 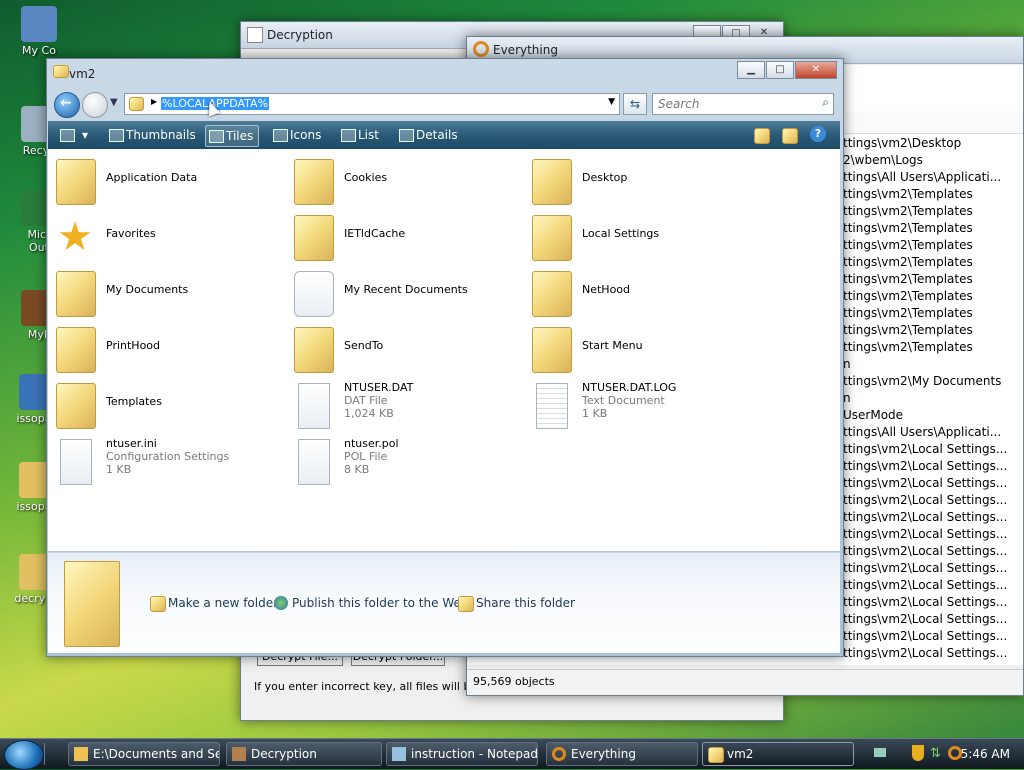 What do you see at coordinates (95, 105) in the screenshot?
I see `forward-button` at bounding box center [95, 105].